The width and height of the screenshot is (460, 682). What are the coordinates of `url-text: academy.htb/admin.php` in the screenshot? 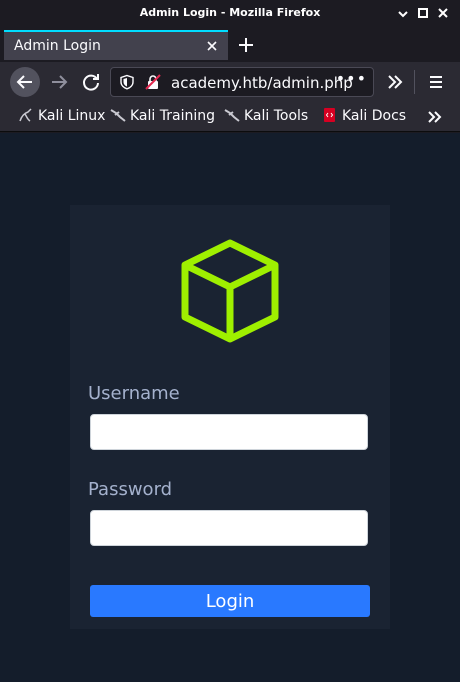 It's located at (262, 83).